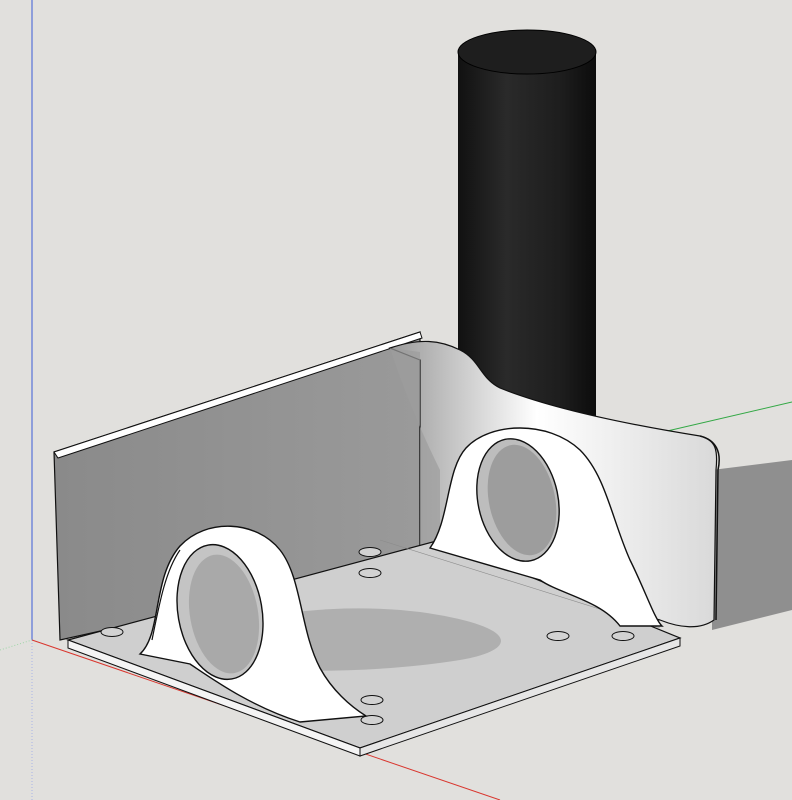  What do you see at coordinates (752, 545) in the screenshot?
I see `ground-shadow` at bounding box center [752, 545].